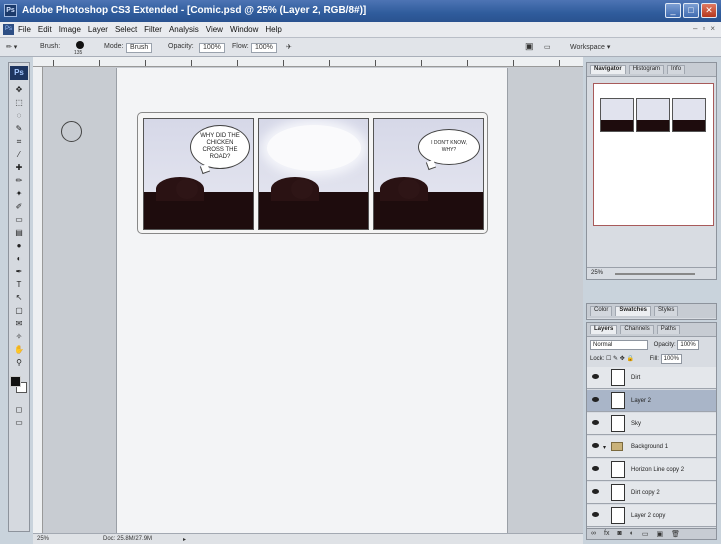 The width and height of the screenshot is (721, 544). I want to click on layer-name: Sky, so click(636, 424).